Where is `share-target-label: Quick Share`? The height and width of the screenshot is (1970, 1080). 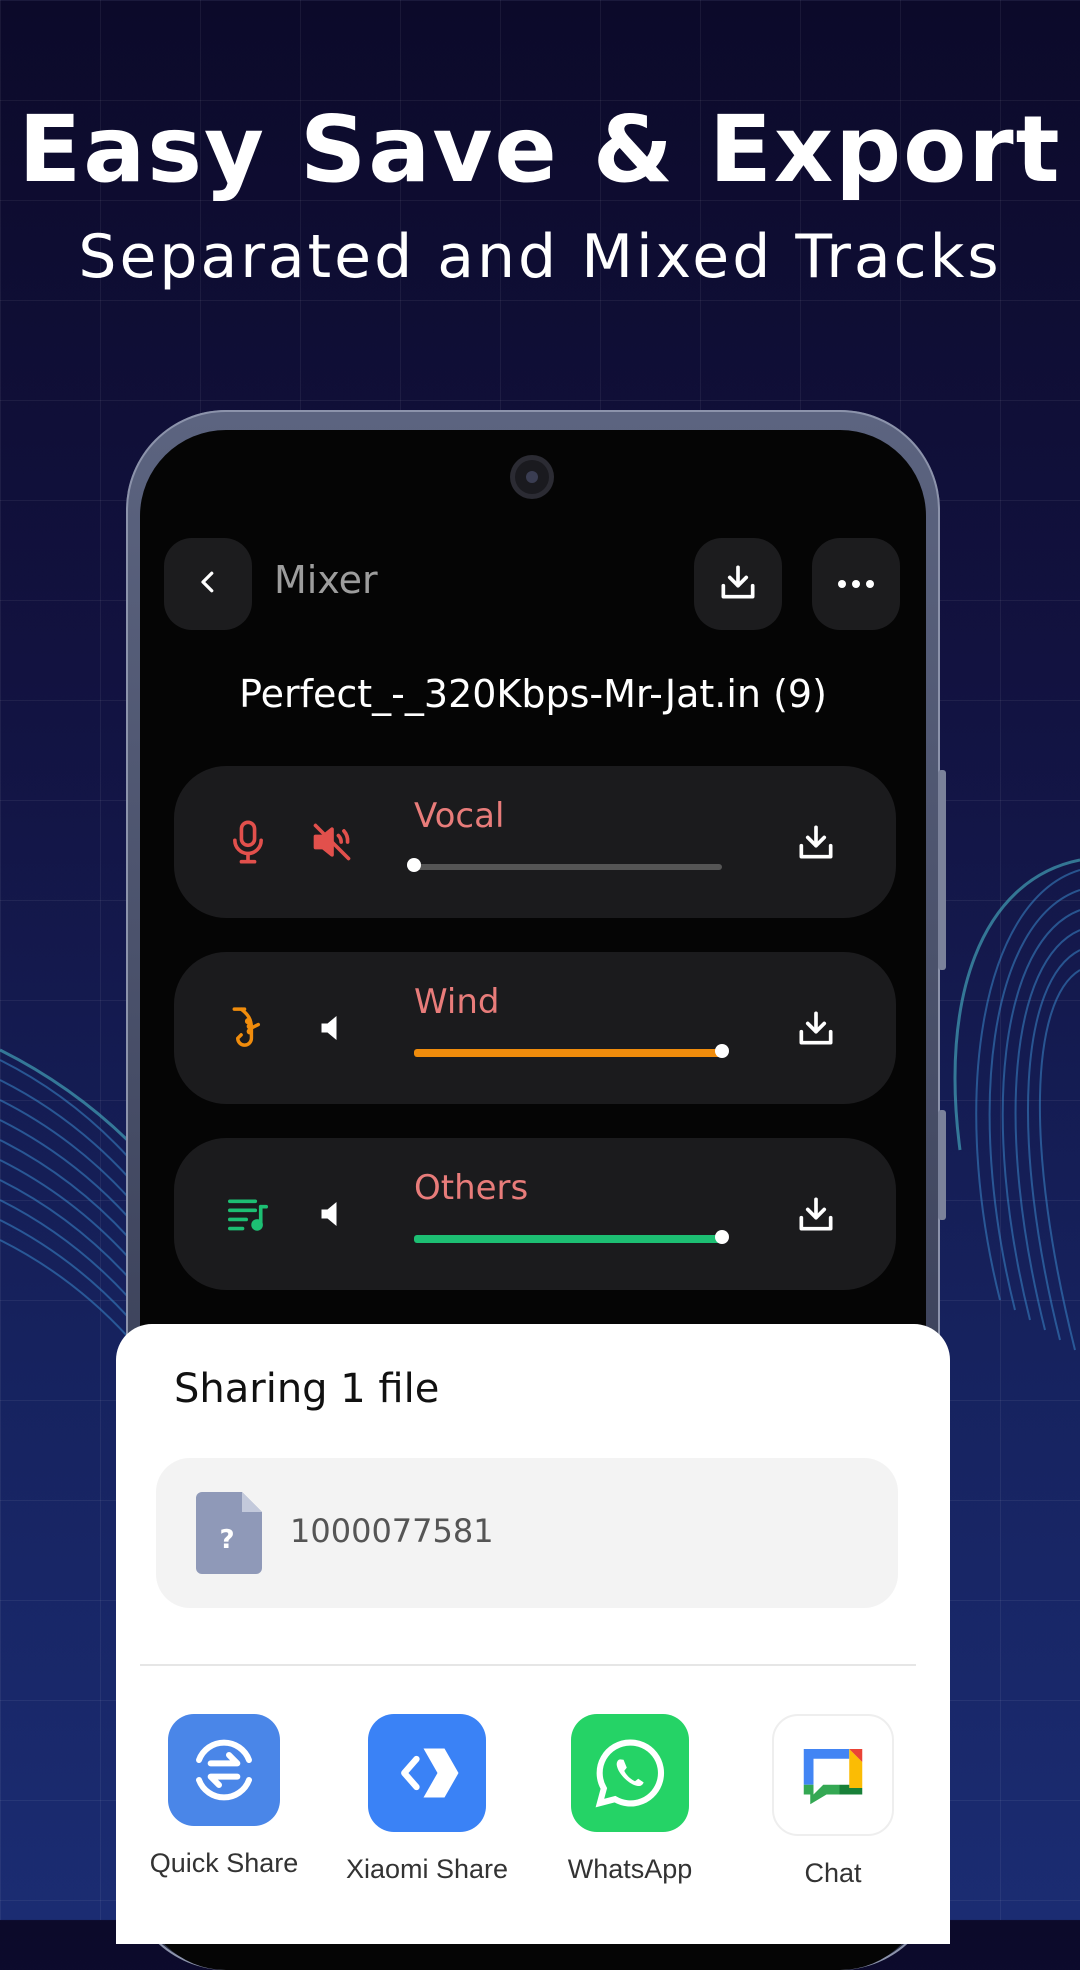 share-target-label: Quick Share is located at coordinates (224, 1863).